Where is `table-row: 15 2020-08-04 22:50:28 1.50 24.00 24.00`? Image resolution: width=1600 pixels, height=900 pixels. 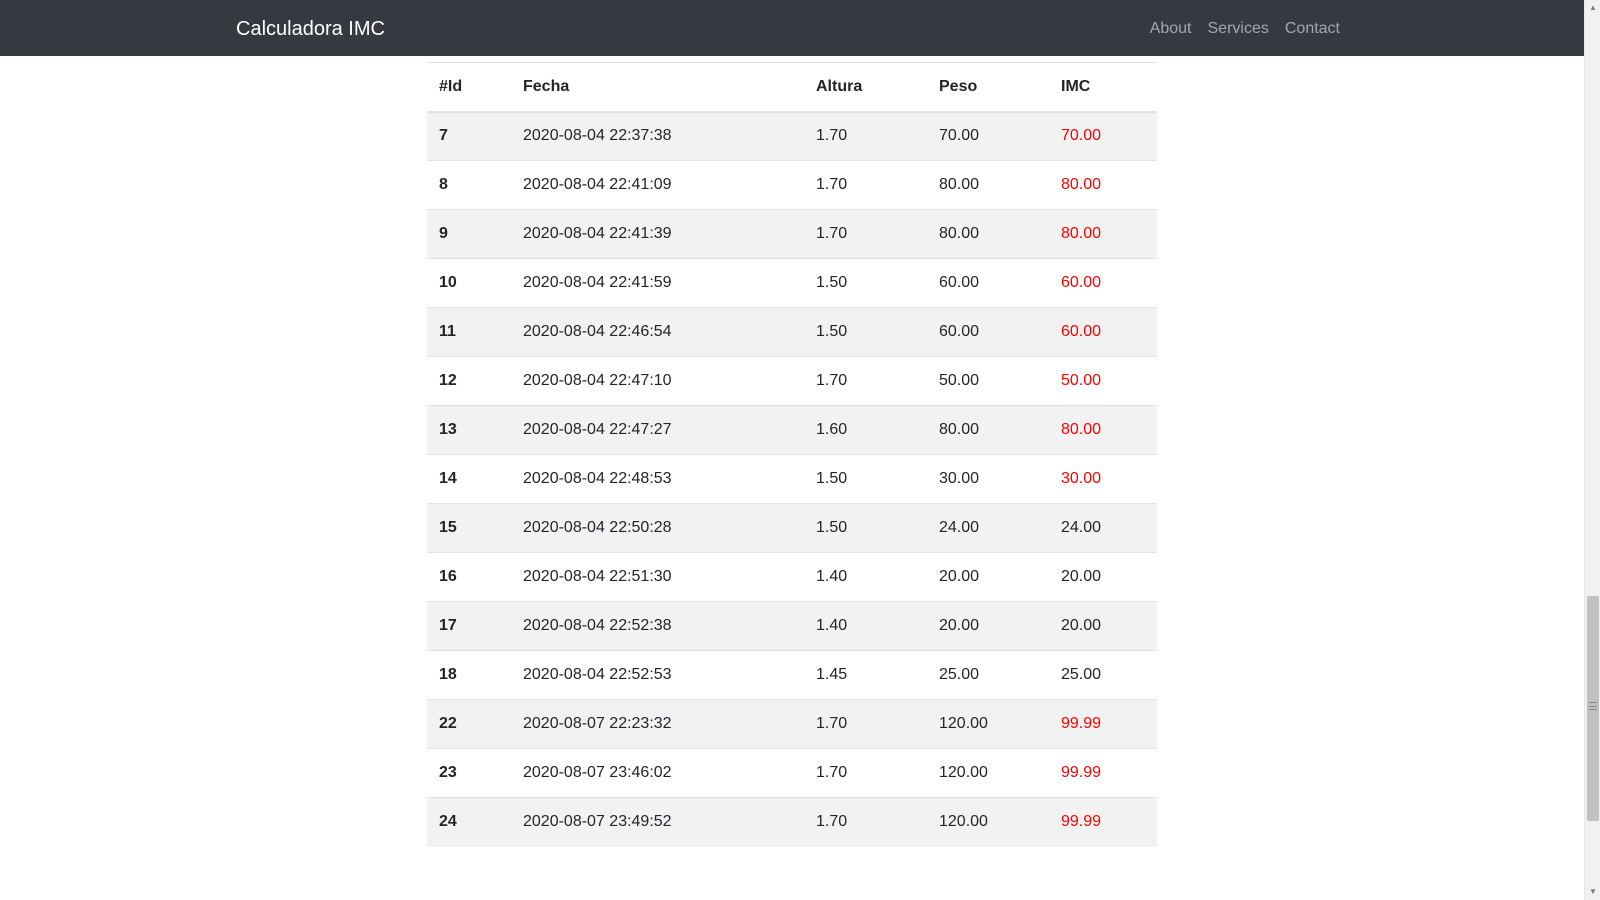
table-row: 15 2020-08-04 22:50:28 1.50 24.00 24.00 is located at coordinates (792, 528).